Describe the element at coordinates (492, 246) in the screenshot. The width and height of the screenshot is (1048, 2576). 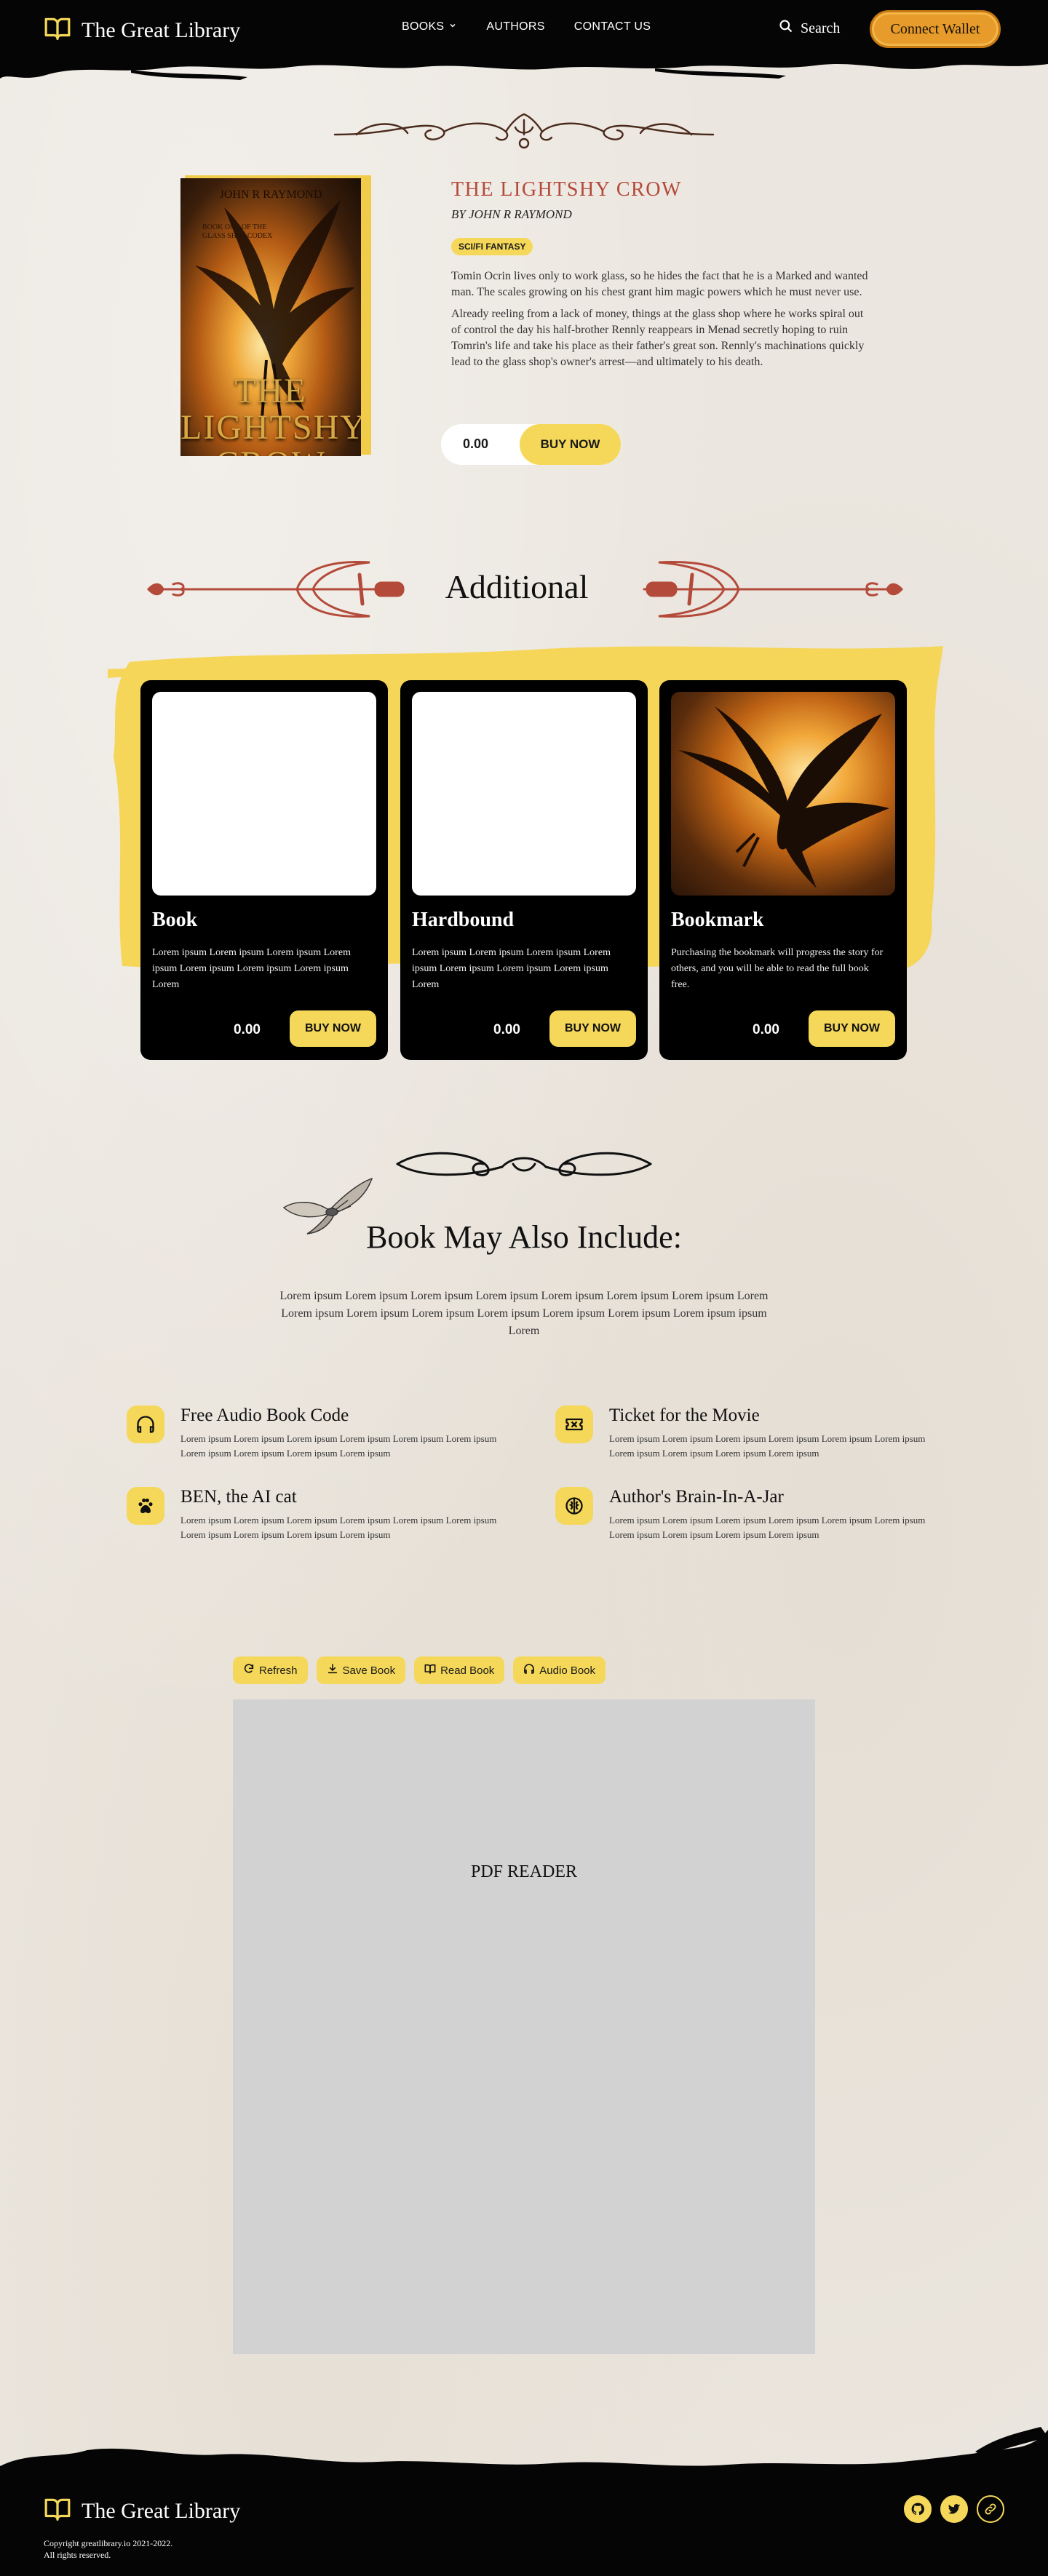
I see `genre-badge: SCI/FI FANTASY` at that location.